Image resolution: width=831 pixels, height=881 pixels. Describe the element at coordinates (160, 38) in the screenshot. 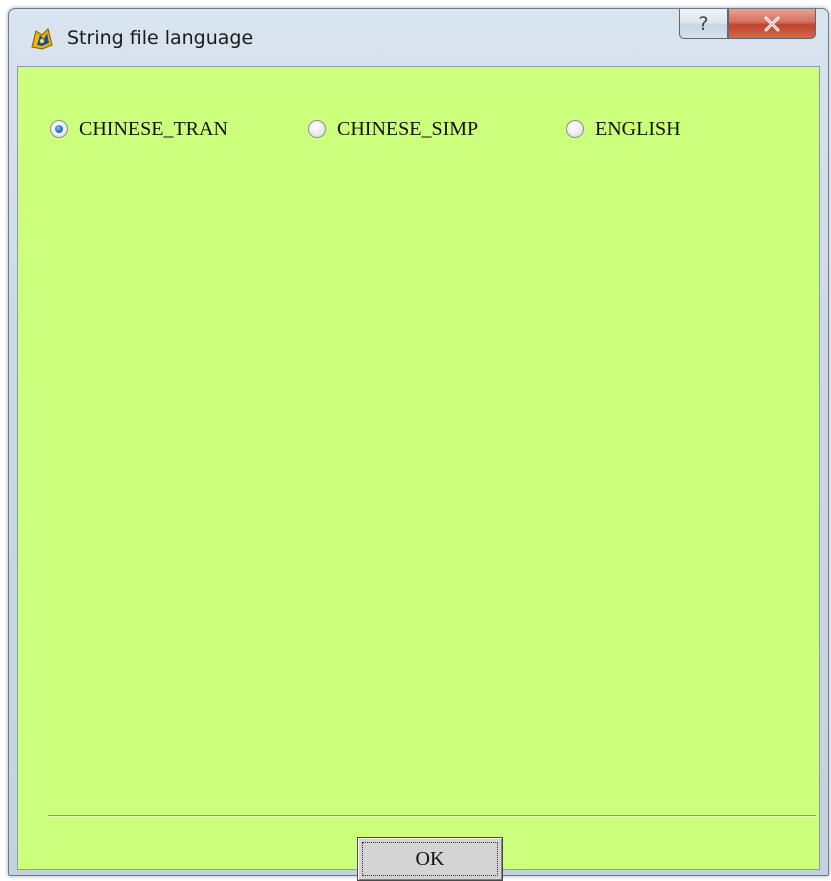

I see `window-title: String file language` at that location.